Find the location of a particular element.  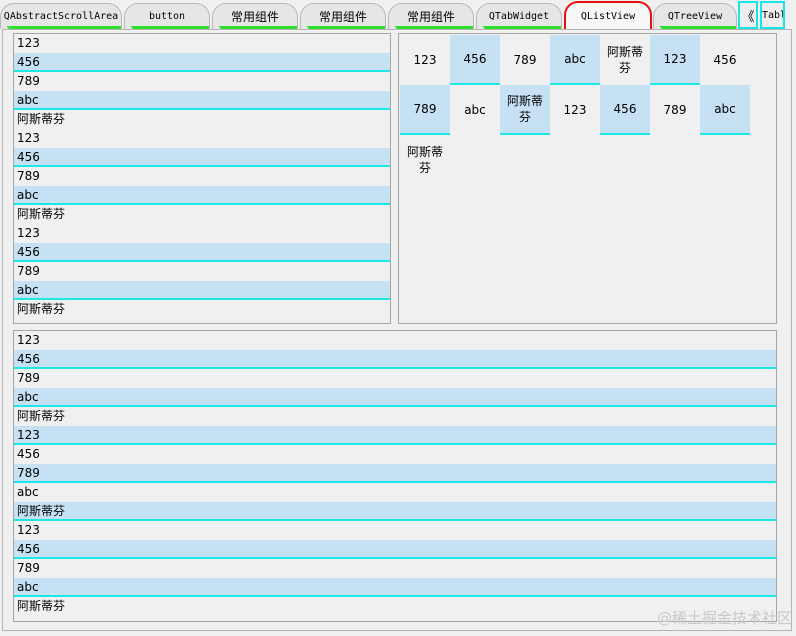

tab-label: button is located at coordinates (167, 16).